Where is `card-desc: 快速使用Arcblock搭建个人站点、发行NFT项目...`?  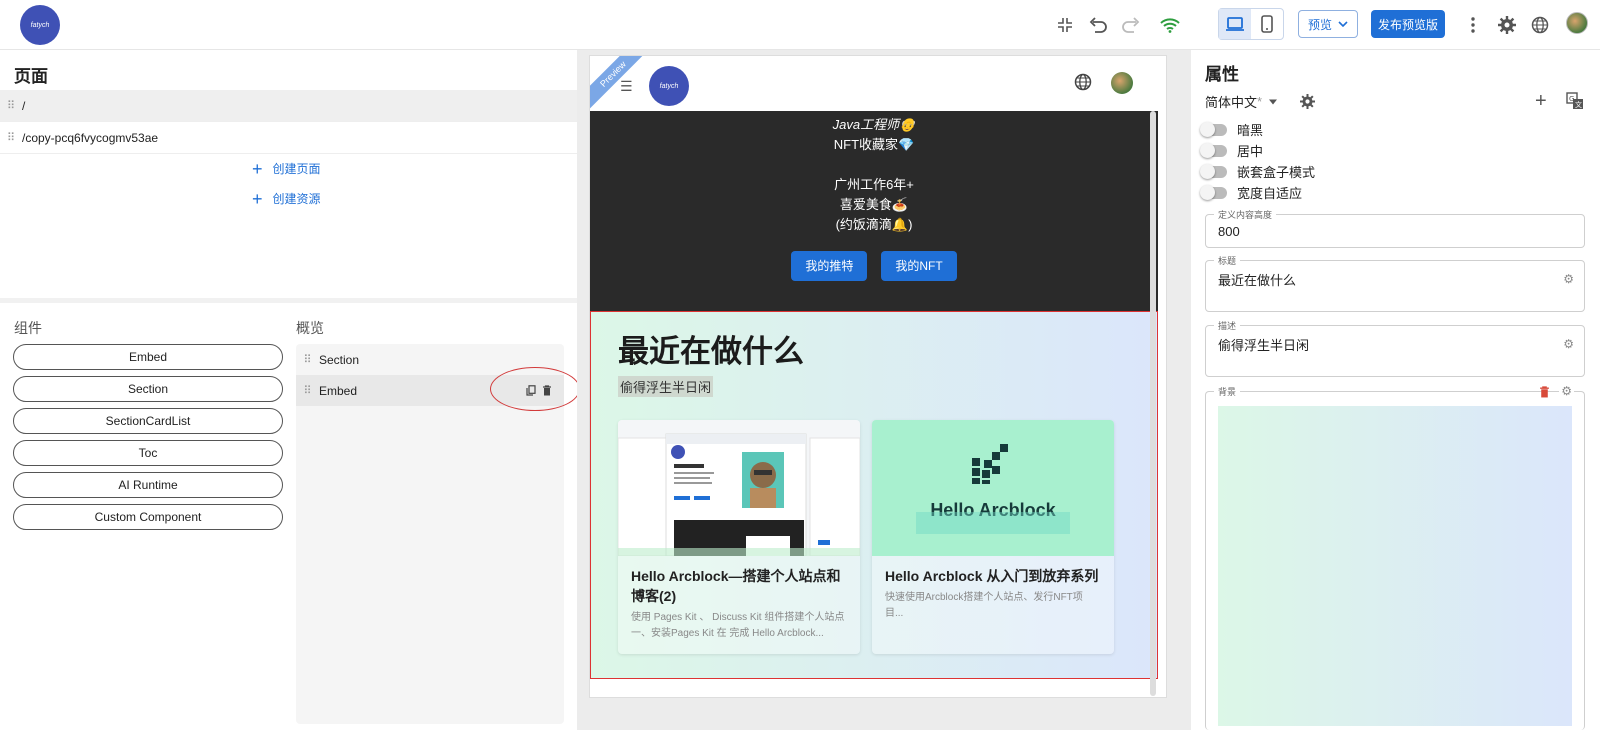
card-desc: 快速使用Arcblock搭建个人站点、发行NFT项目... is located at coordinates (984, 605).